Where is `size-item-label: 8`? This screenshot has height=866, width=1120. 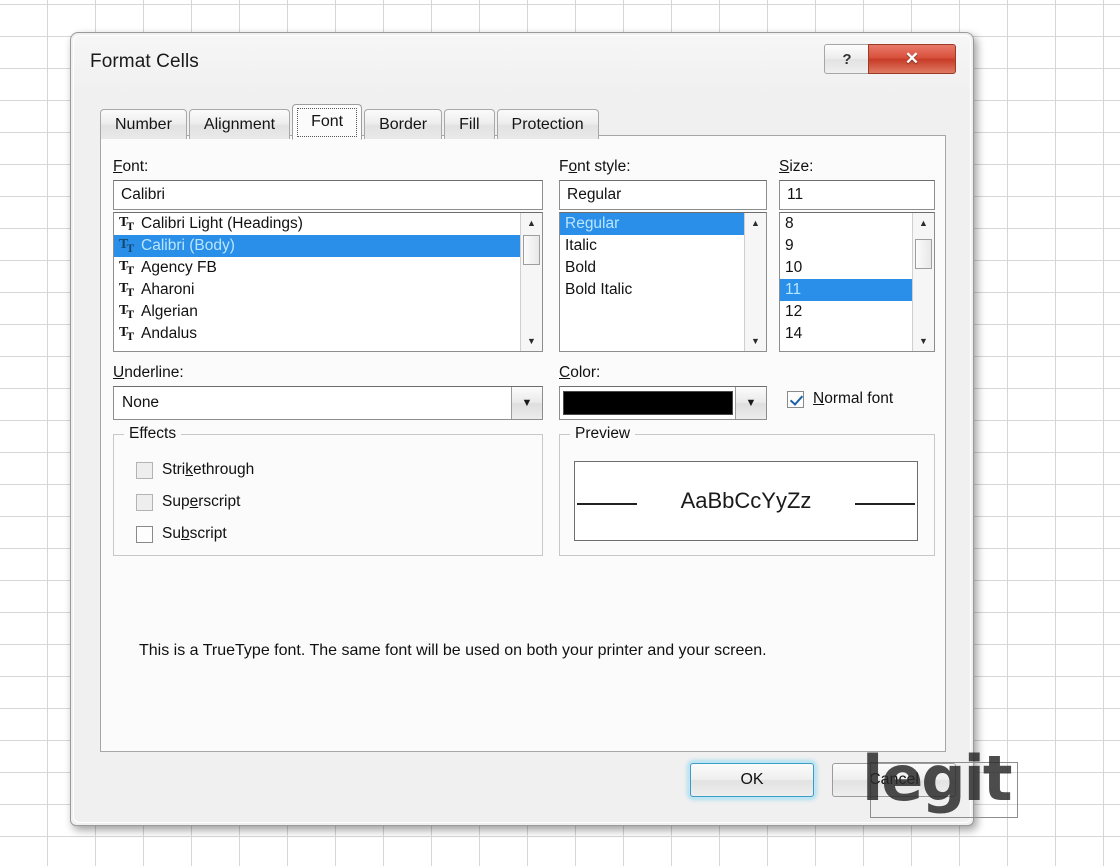 size-item-label: 8 is located at coordinates (789, 223).